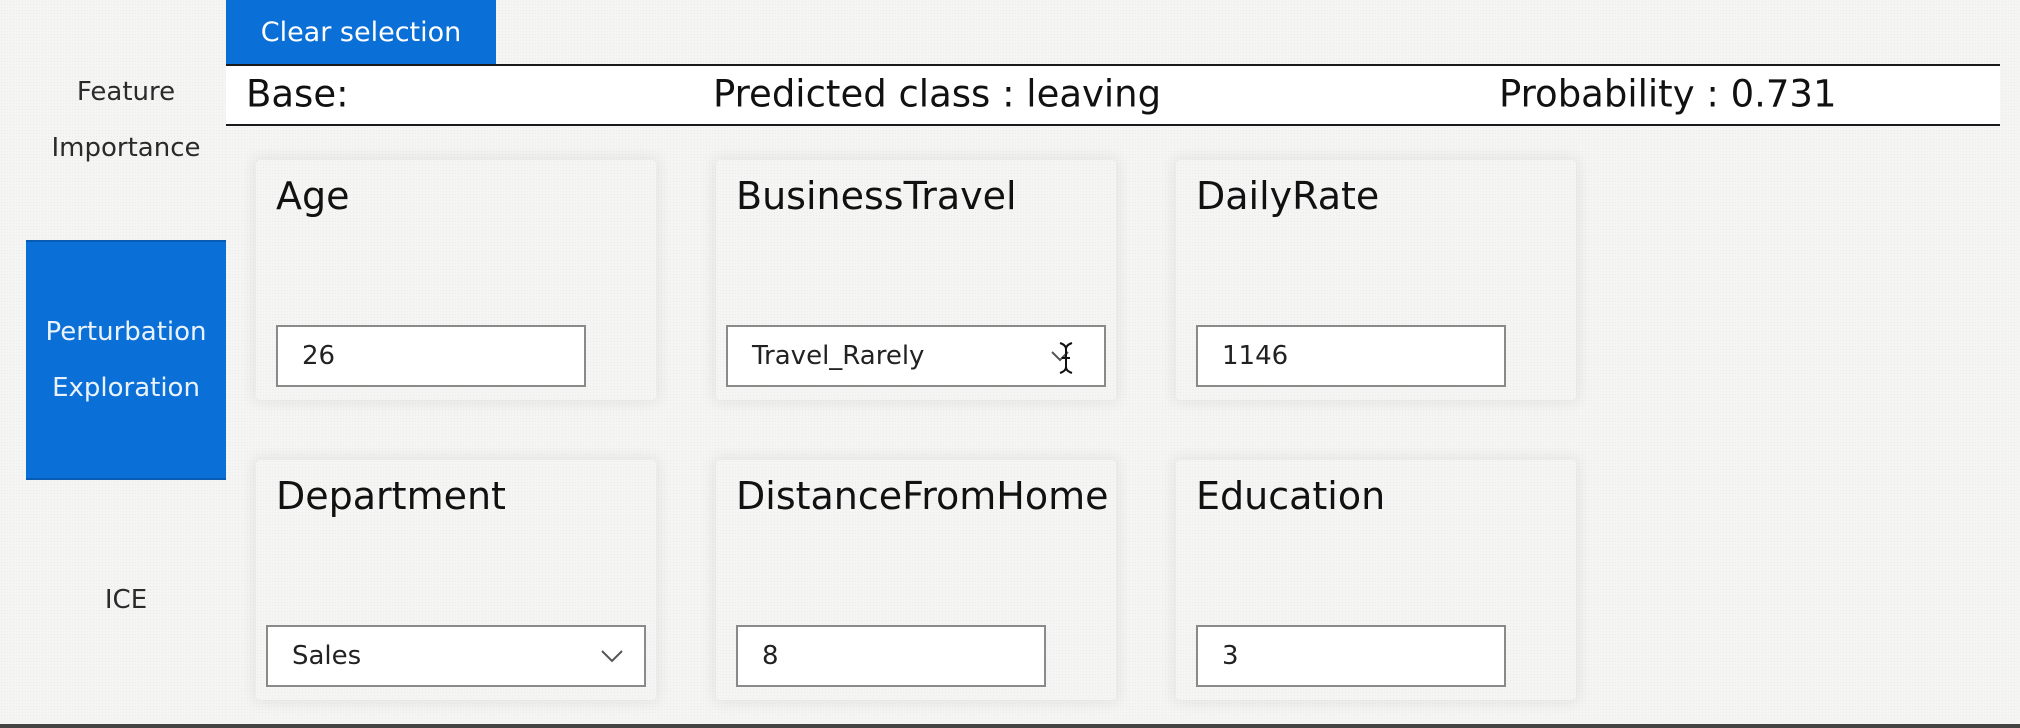 The height and width of the screenshot is (728, 2020). Describe the element at coordinates (126, 92) in the screenshot. I see `nav-label-line: Feature` at that location.